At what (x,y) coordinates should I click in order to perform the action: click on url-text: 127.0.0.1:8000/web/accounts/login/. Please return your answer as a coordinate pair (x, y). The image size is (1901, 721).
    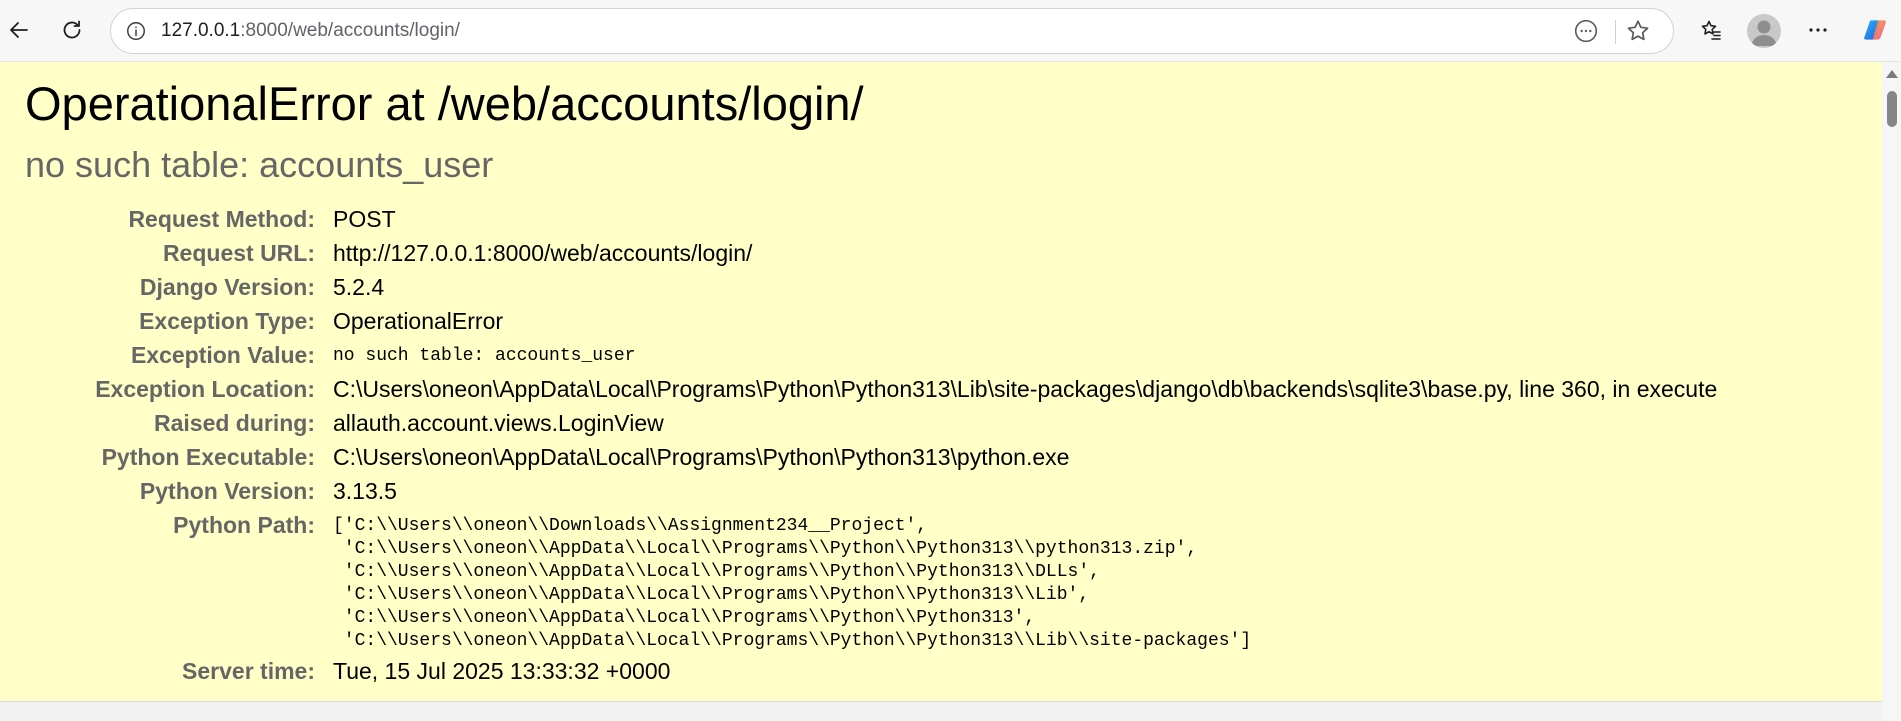
    Looking at the image, I should click on (310, 31).